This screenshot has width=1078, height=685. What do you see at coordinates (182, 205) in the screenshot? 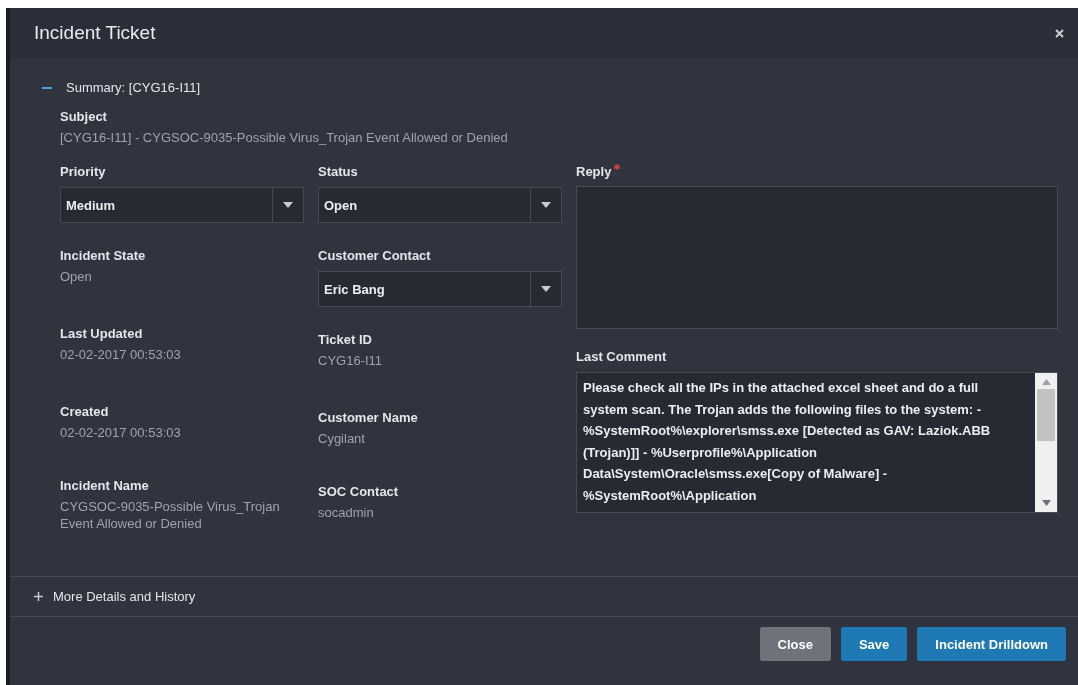
I see `dropdown: Medium` at bounding box center [182, 205].